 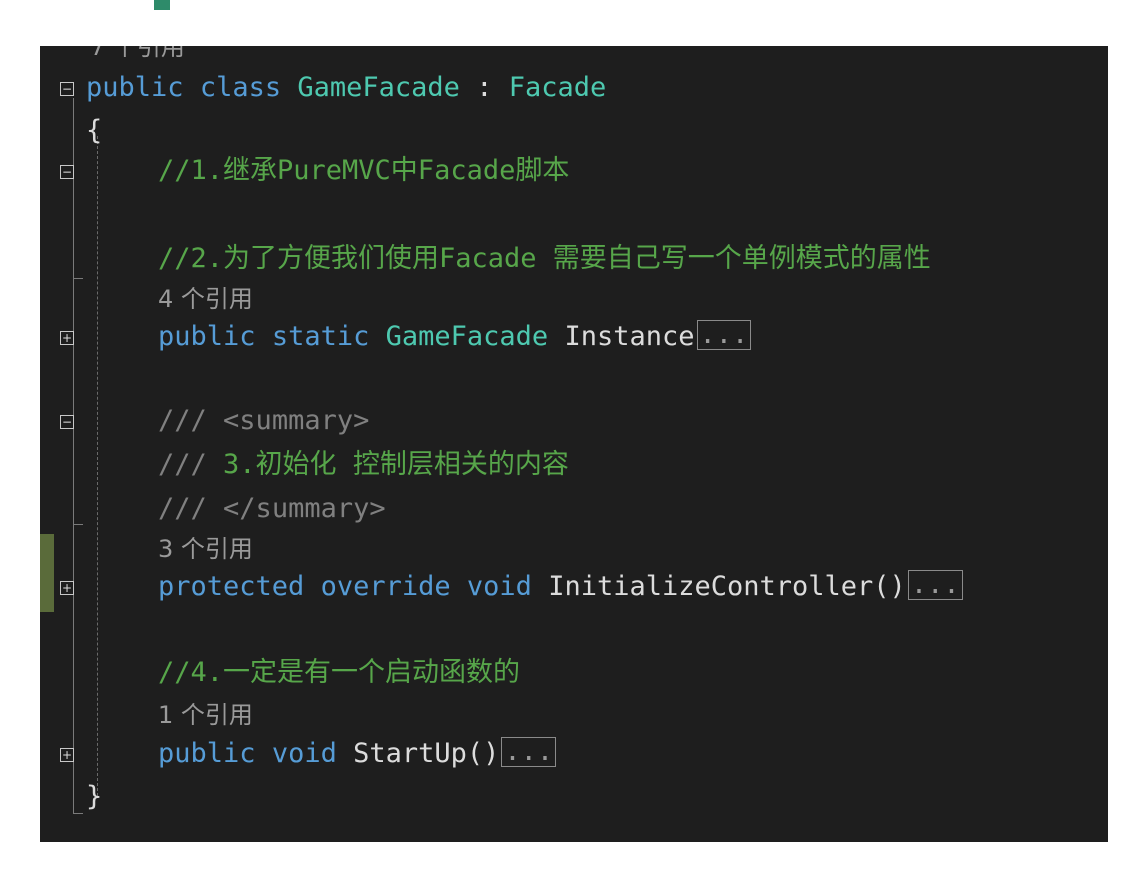 What do you see at coordinates (97, 466) in the screenshot?
I see `indent-guide` at bounding box center [97, 466].